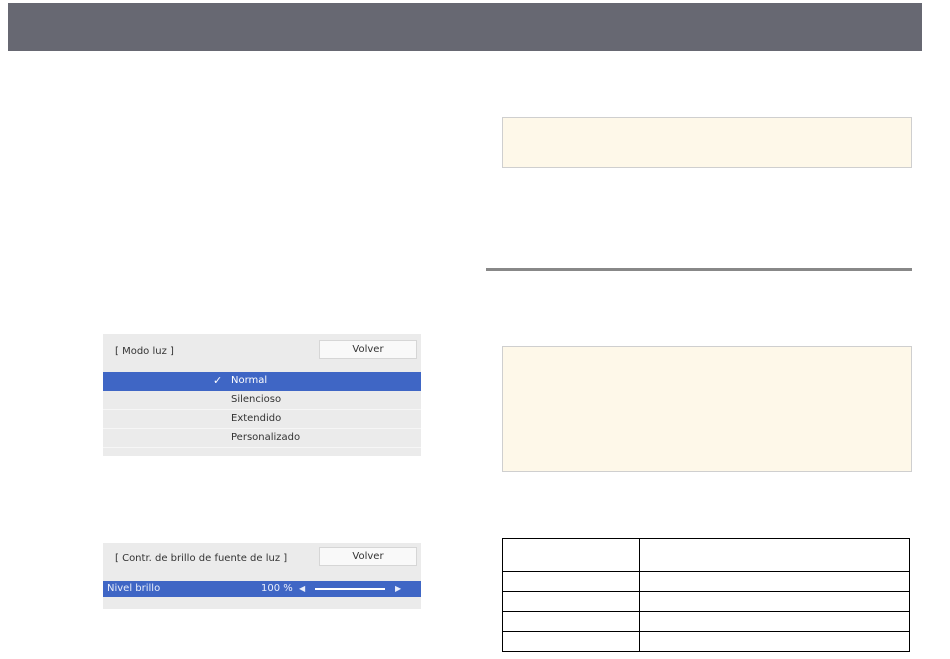 This screenshot has width=950, height=659. What do you see at coordinates (350, 589) in the screenshot?
I see `brightness-slider-track` at bounding box center [350, 589].